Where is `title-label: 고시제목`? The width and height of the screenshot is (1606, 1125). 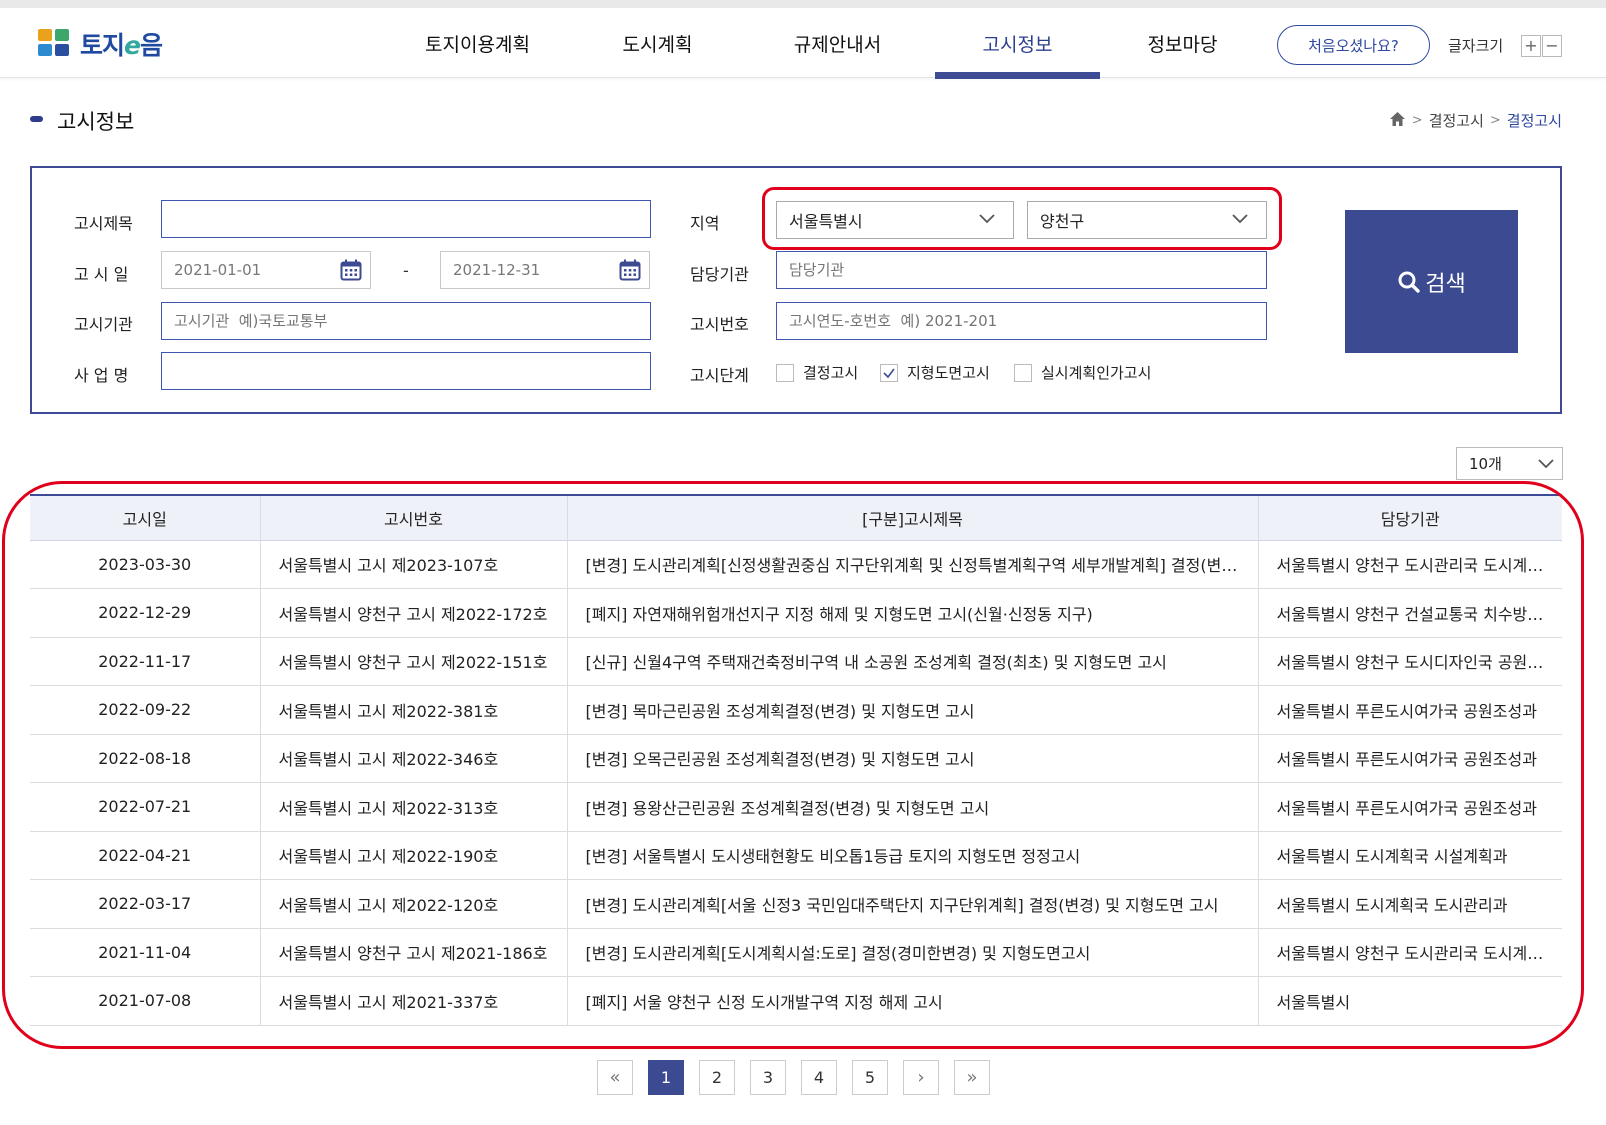
title-label: 고시제목 is located at coordinates (103, 223).